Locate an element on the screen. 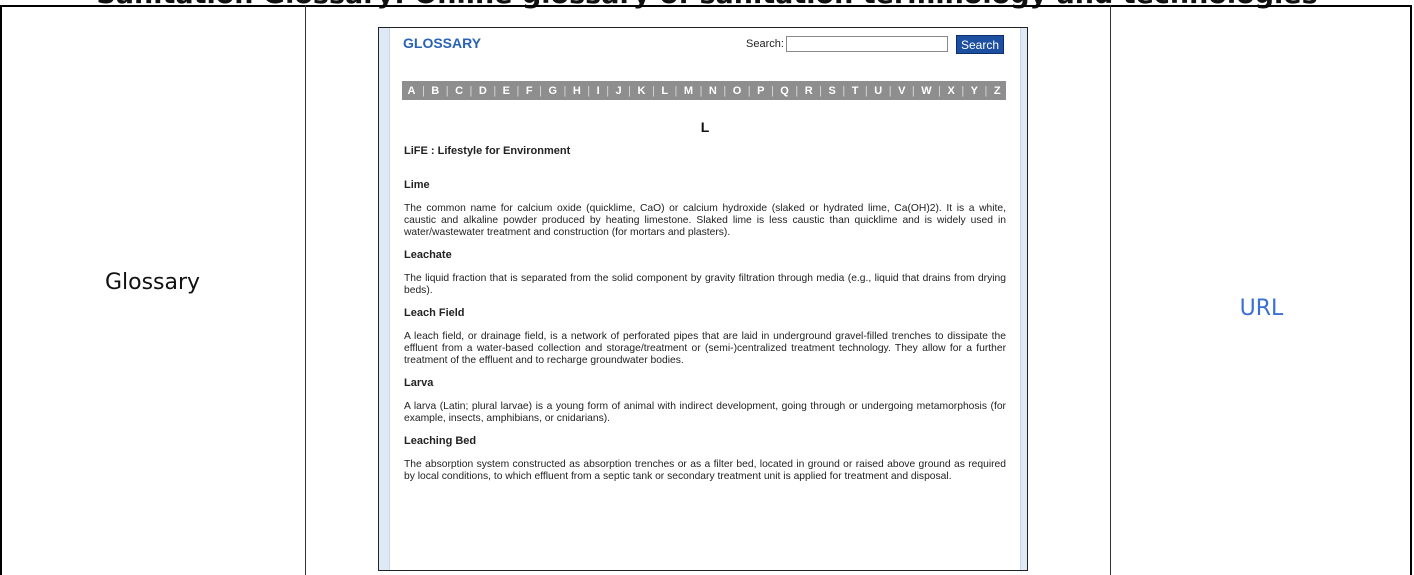 The height and width of the screenshot is (575, 1414). alphabet-letter-h: H is located at coordinates (576, 91).